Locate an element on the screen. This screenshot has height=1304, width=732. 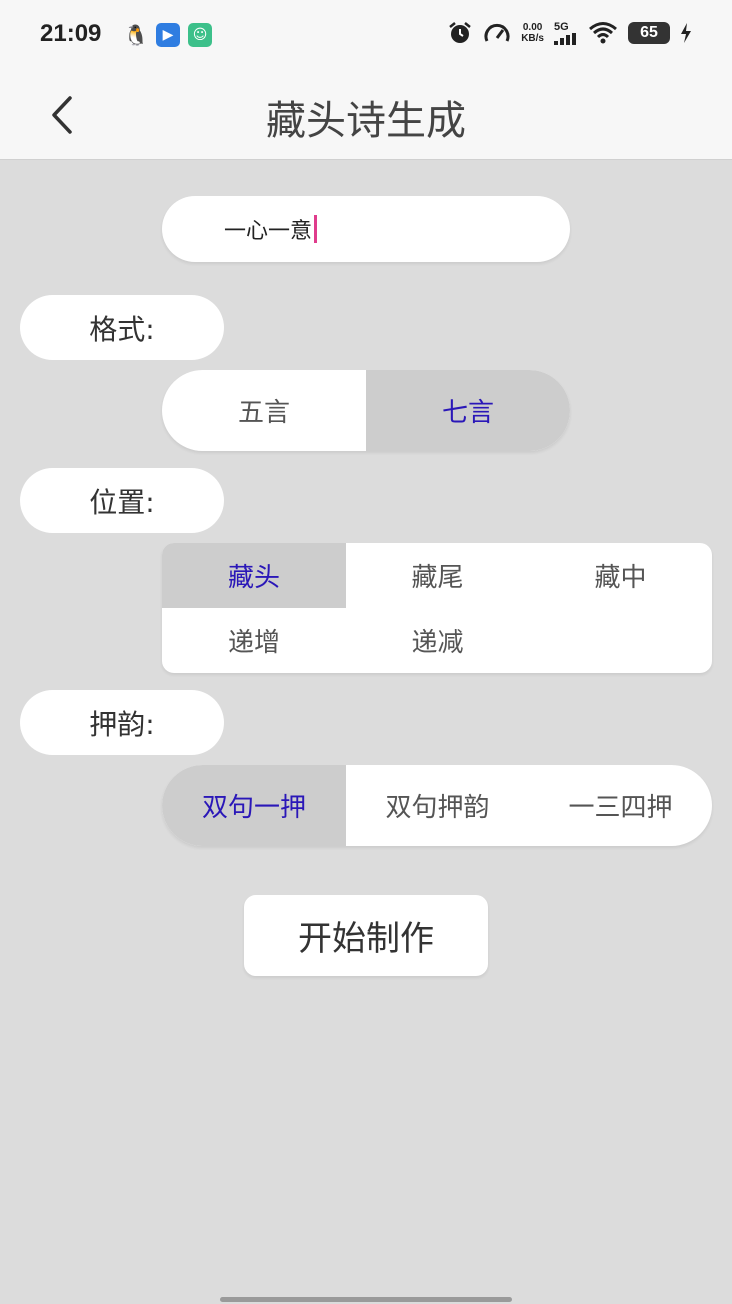
cellular-signal: 5G is located at coordinates (566, 33).